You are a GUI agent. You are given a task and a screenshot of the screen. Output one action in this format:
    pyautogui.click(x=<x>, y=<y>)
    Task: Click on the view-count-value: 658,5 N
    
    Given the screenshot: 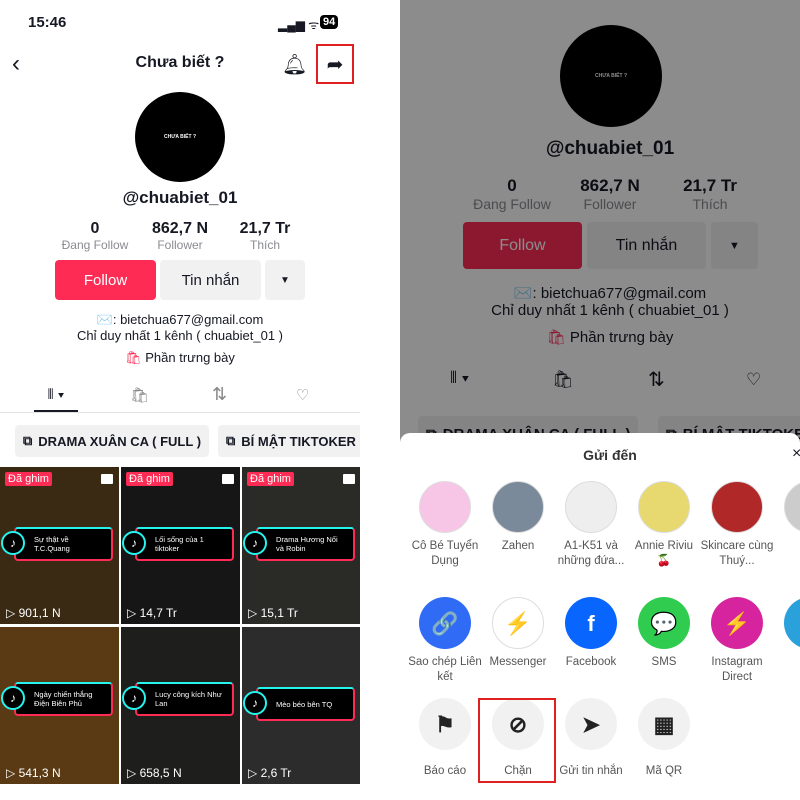 What is the action you would take?
    pyautogui.click(x=160, y=773)
    